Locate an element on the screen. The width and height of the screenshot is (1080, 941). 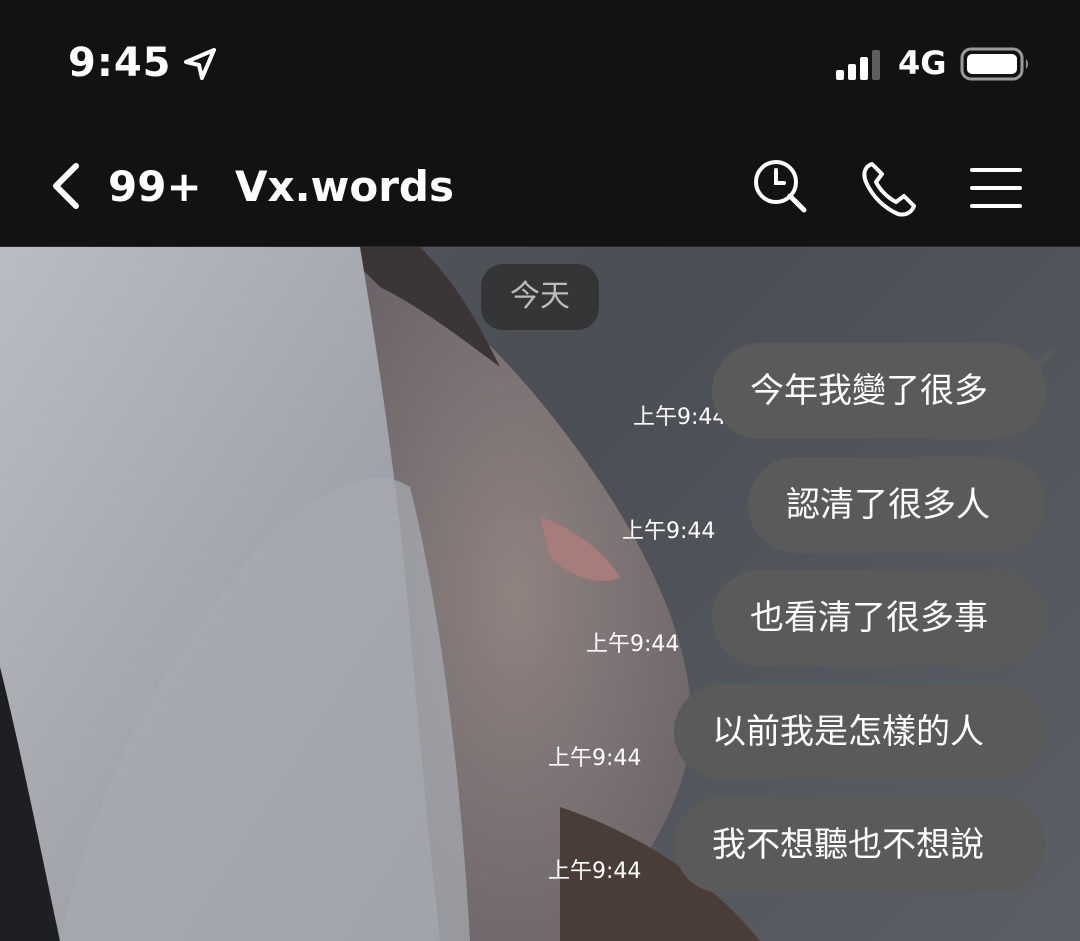
date-separator: 今天 is located at coordinates (540, 297).